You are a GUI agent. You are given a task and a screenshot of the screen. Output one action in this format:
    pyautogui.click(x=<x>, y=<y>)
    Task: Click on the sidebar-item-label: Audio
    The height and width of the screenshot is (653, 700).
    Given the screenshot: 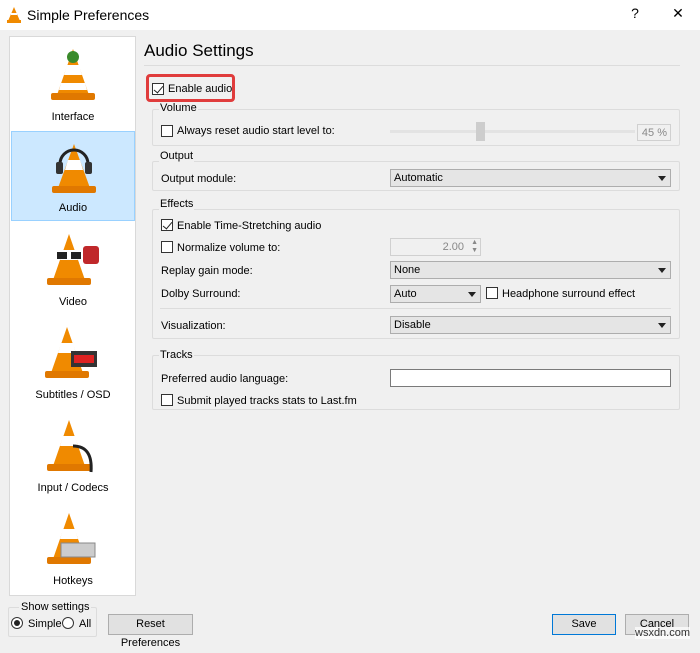 What is the action you would take?
    pyautogui.click(x=73, y=208)
    